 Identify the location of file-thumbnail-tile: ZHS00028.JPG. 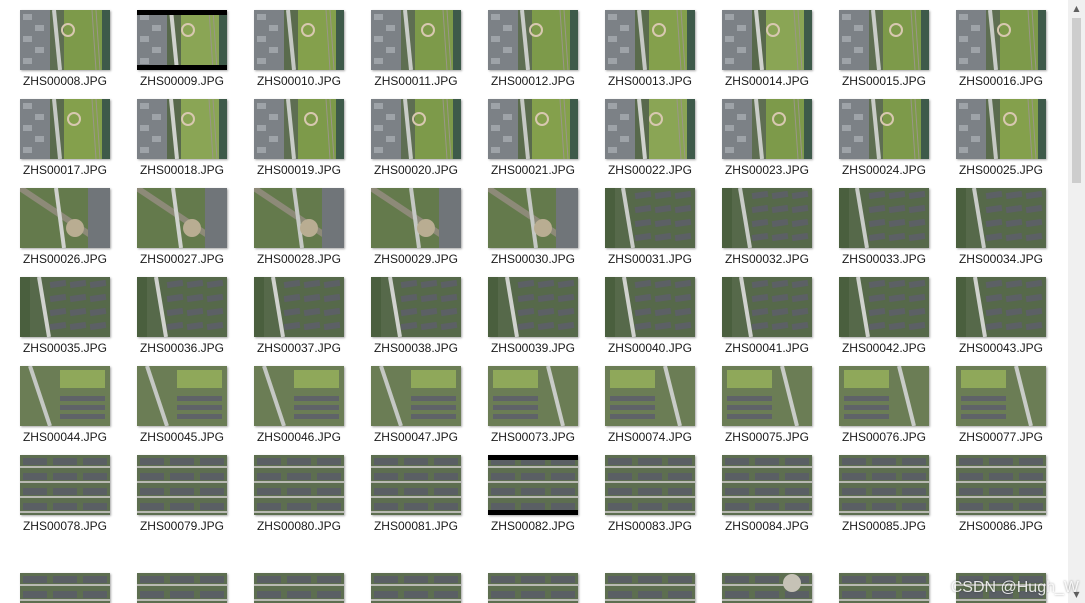
(308, 230).